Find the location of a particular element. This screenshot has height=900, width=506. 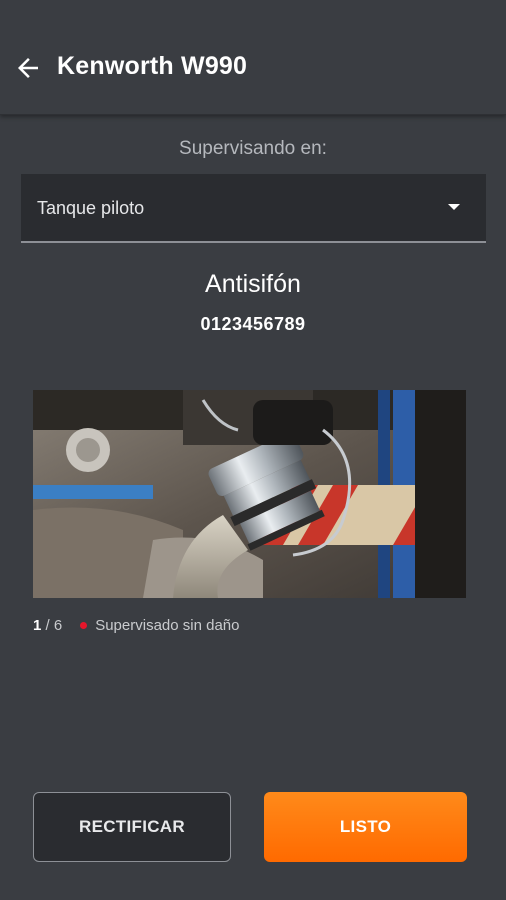

status-dot-icon is located at coordinates (84, 625).